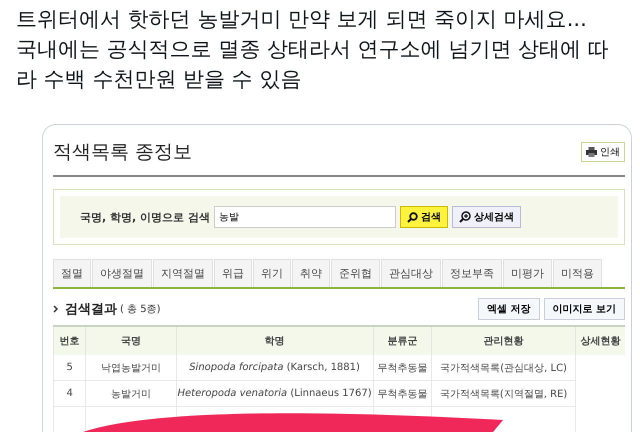 The height and width of the screenshot is (432, 640). I want to click on table-cell: Heteropoda venatoria (Linnaeus 1767), so click(275, 393).